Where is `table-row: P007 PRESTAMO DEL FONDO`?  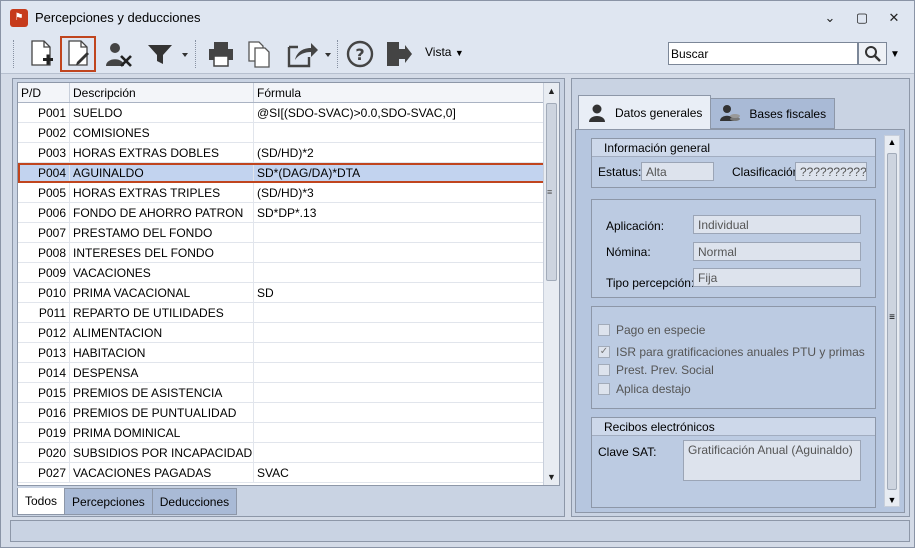
table-row: P007 PRESTAMO DEL FONDO is located at coordinates (288, 233).